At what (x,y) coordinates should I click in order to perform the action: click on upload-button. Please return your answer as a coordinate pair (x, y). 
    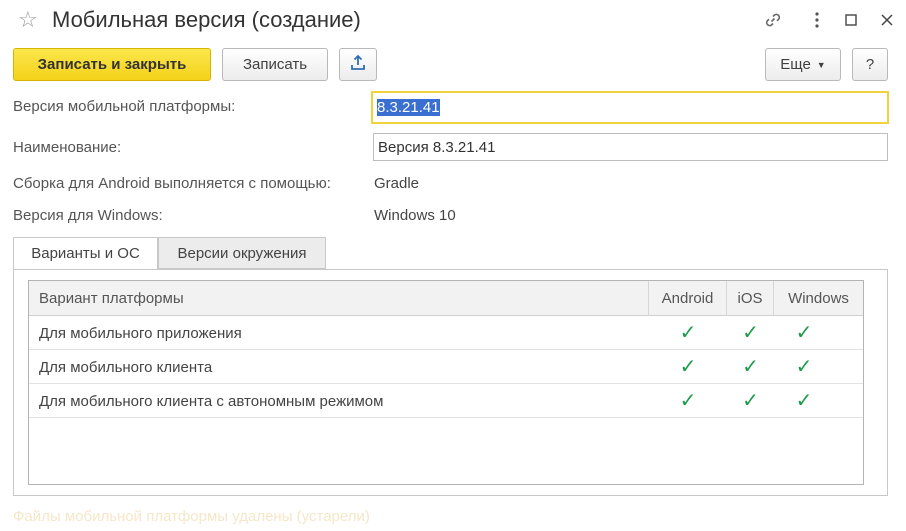
    Looking at the image, I should click on (358, 64).